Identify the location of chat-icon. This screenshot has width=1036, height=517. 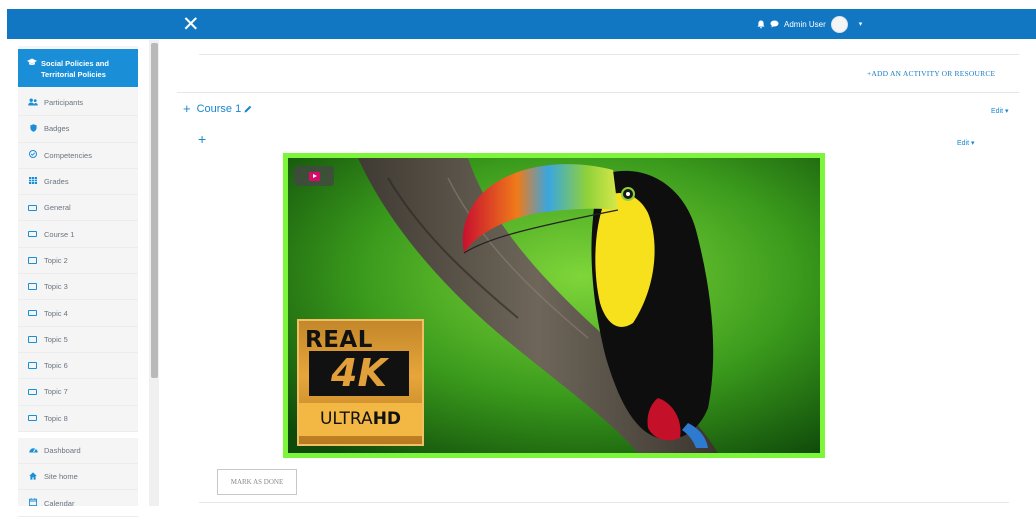
(774, 24).